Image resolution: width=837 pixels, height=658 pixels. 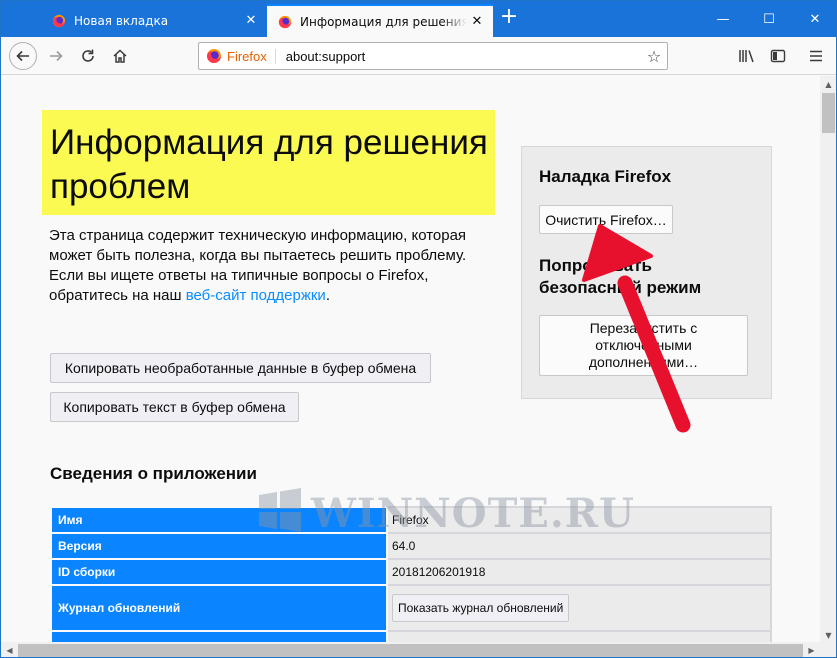 I want to click on scroll-right-icon: ▶, so click(x=811, y=649).